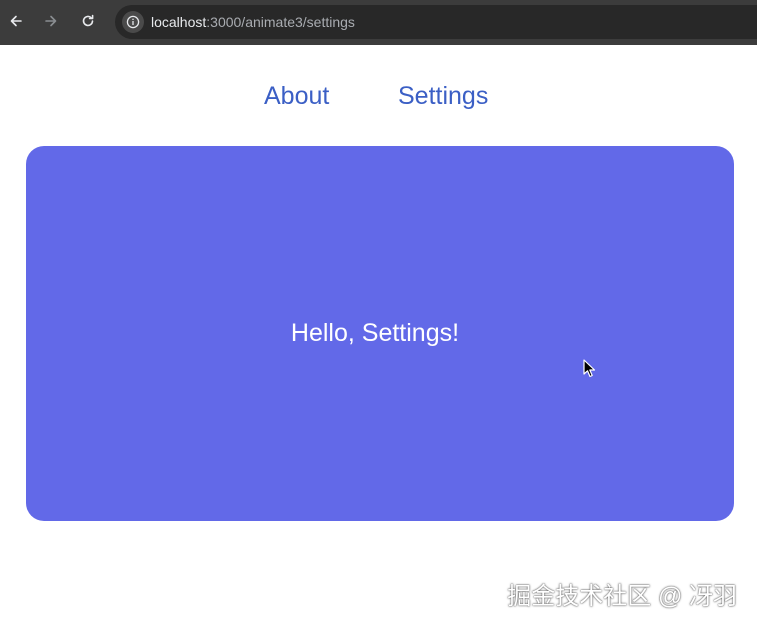  I want to click on reload-icon, so click(88, 20).